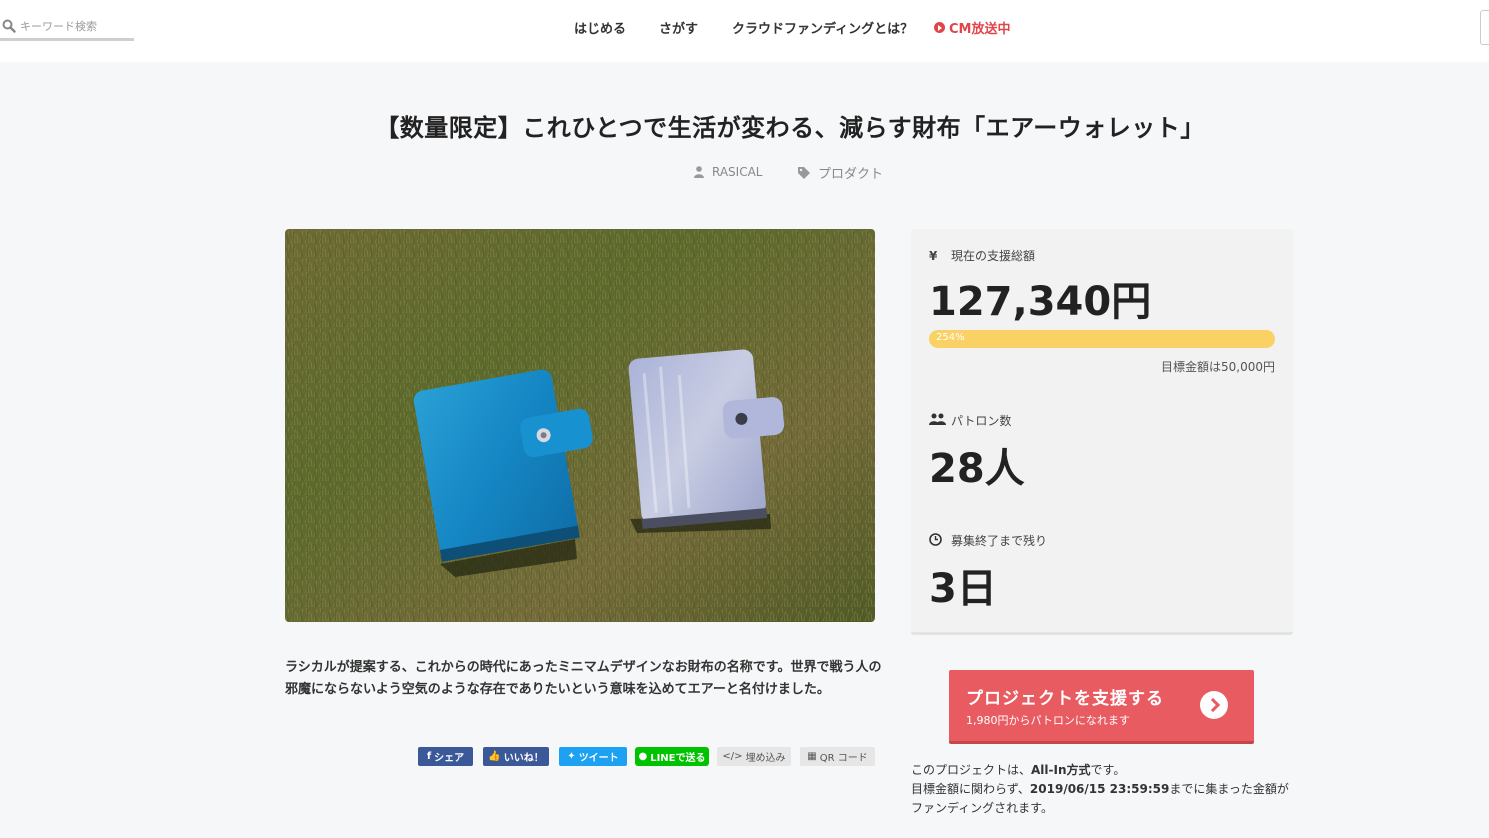 The height and width of the screenshot is (838, 1489). Describe the element at coordinates (1218, 367) in the screenshot. I see `goal-amount: 目標金額は50,000円` at that location.